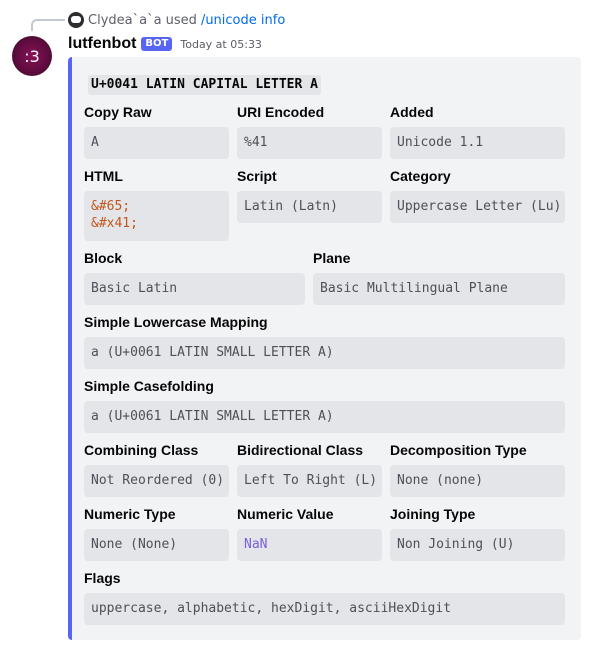 The image size is (593, 653). I want to click on embed-title: U+0041 LATIN CAPITAL LETTER A, so click(204, 85).